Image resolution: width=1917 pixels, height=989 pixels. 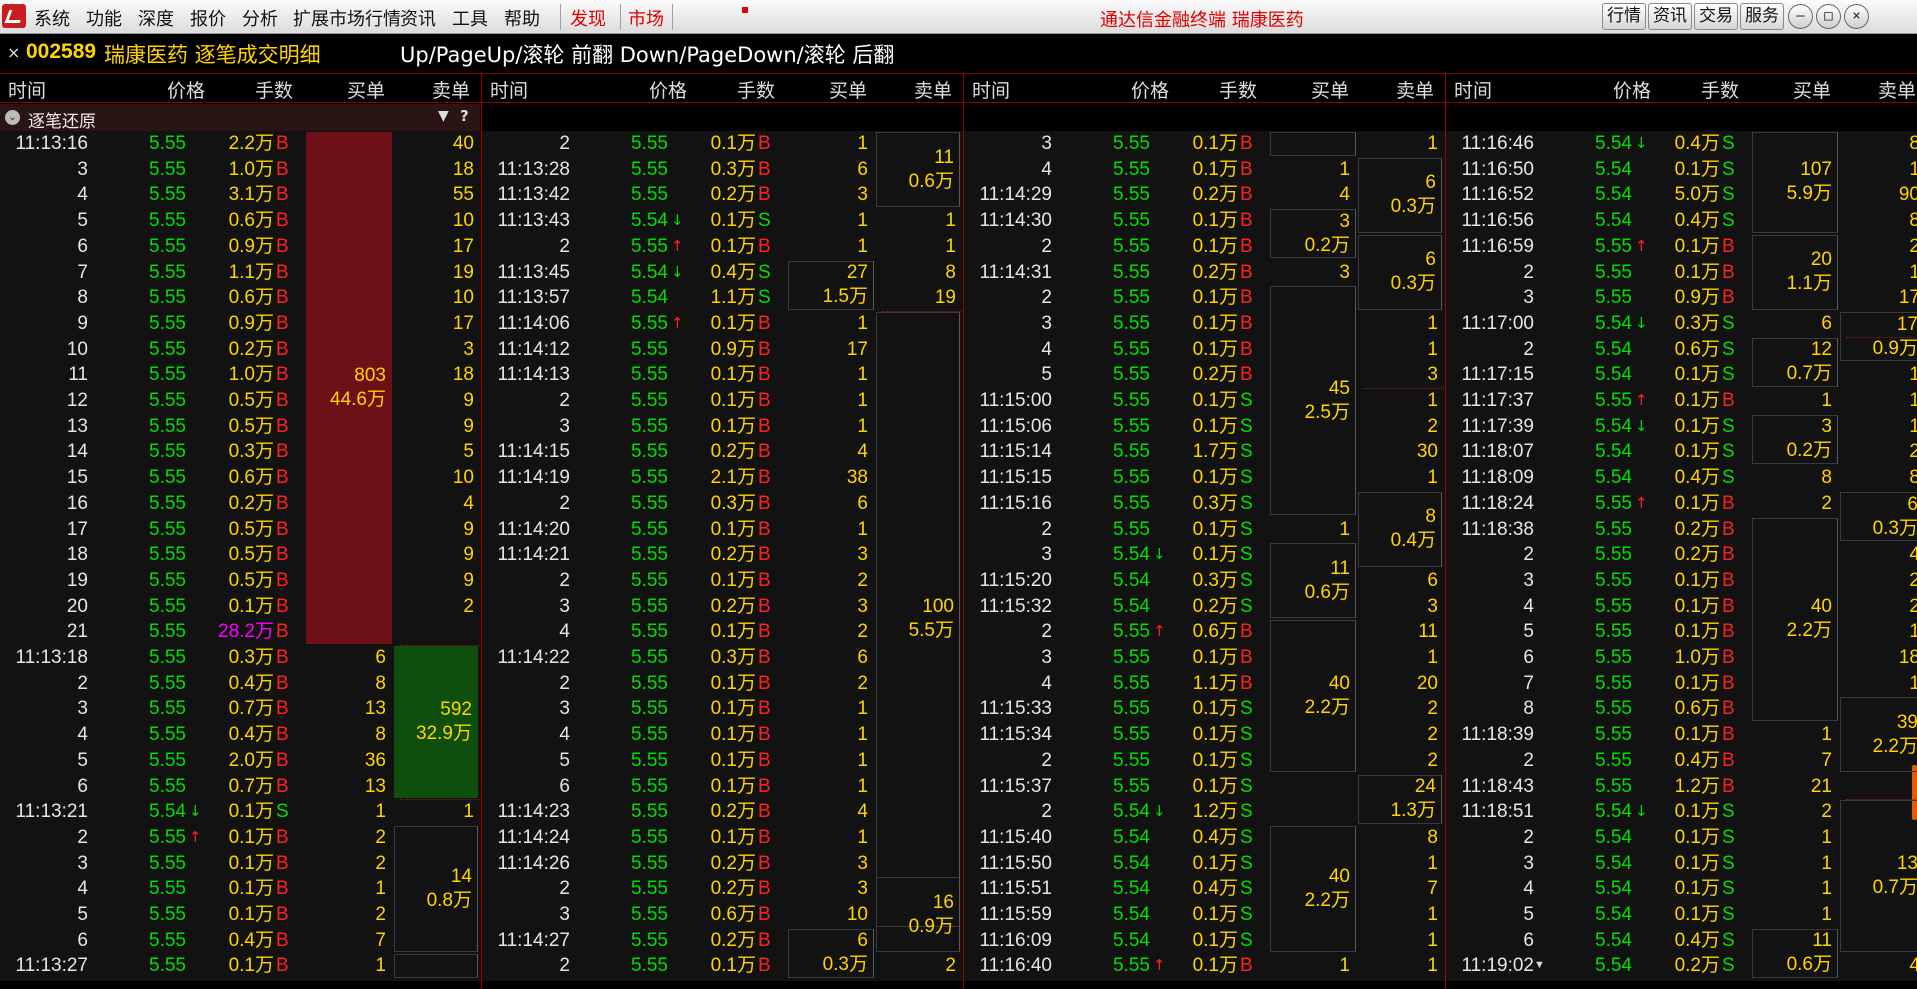 I want to click on sell-order-count: 17, so click(x=463, y=323).